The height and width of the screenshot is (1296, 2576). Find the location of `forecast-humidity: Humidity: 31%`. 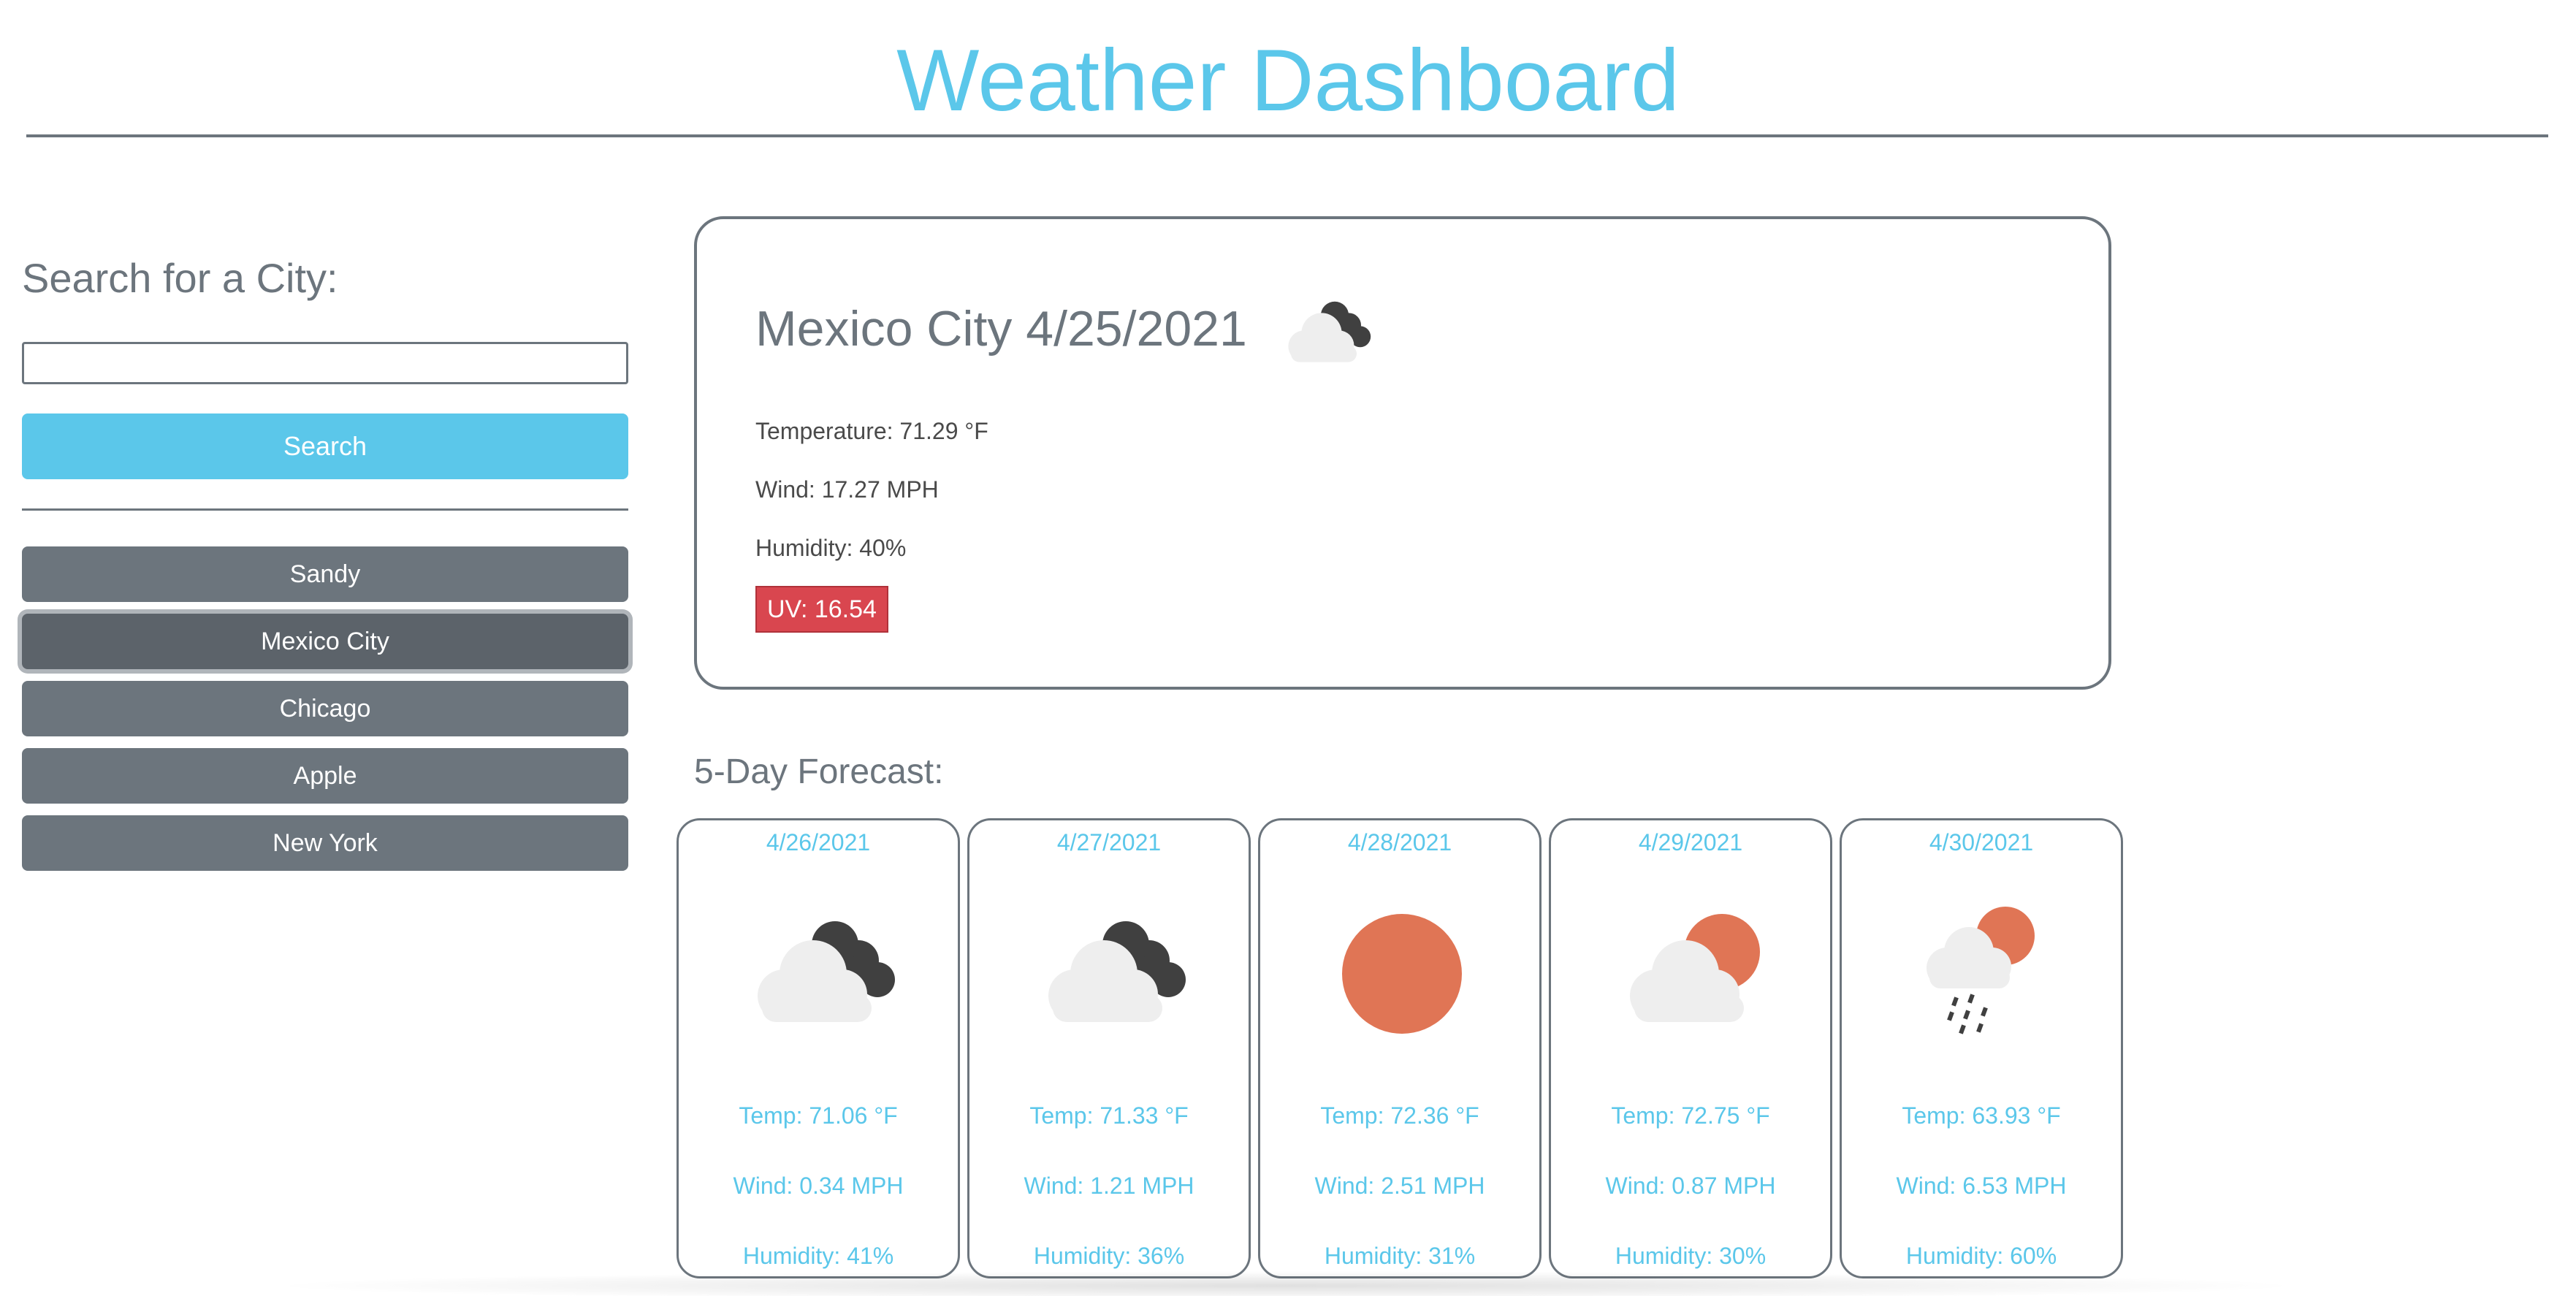

forecast-humidity: Humidity: 31% is located at coordinates (1400, 1256).